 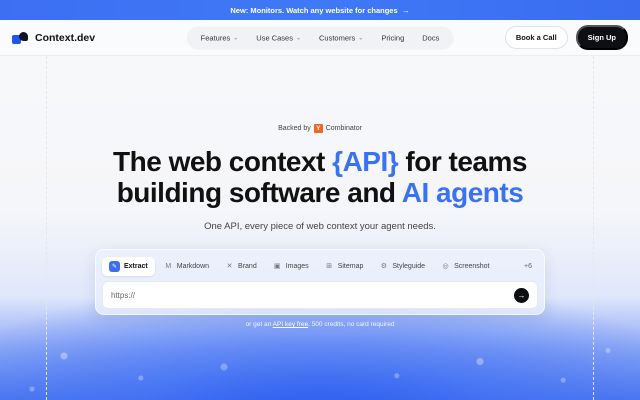 What do you see at coordinates (365, 161) in the screenshot?
I see `headline-highlight-api: {API}` at bounding box center [365, 161].